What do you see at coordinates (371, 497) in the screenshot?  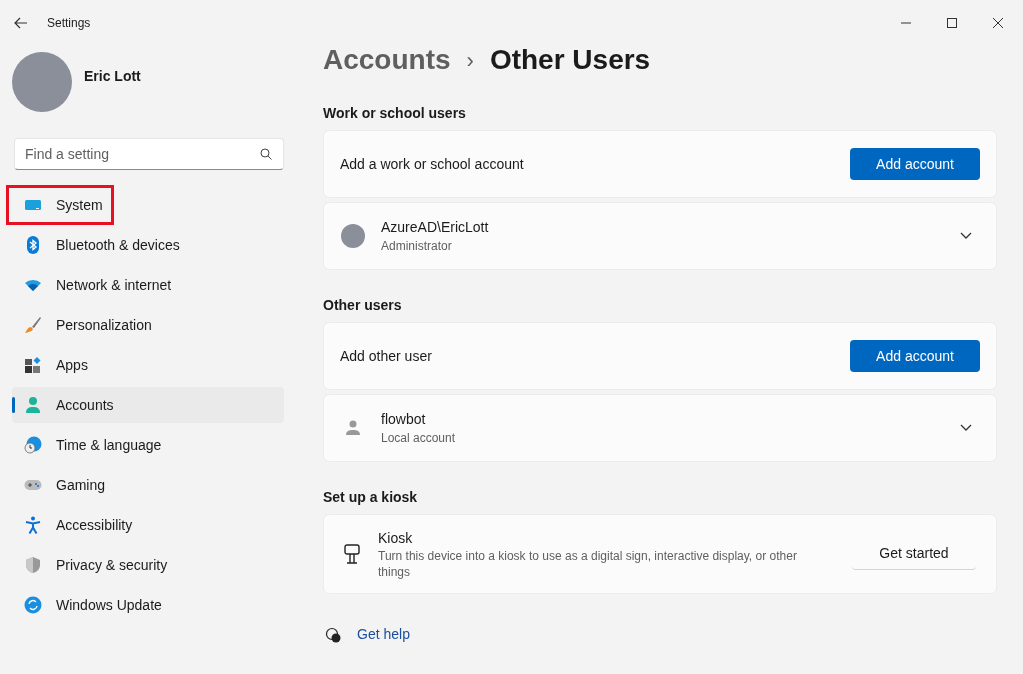 I see `section-heading: Set up a kiosk` at bounding box center [371, 497].